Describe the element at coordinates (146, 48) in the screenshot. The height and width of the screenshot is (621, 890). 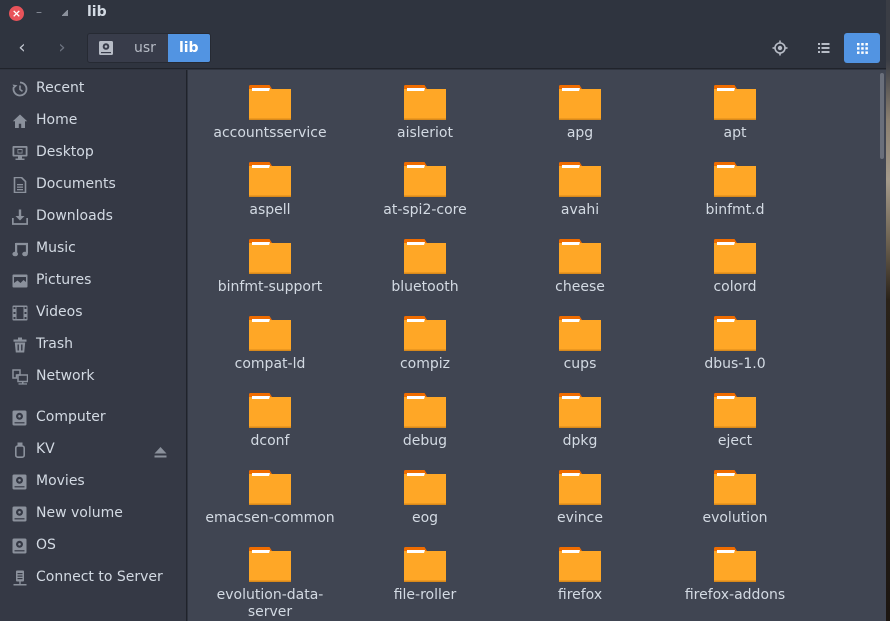
I see `path-usr-button: usr` at that location.